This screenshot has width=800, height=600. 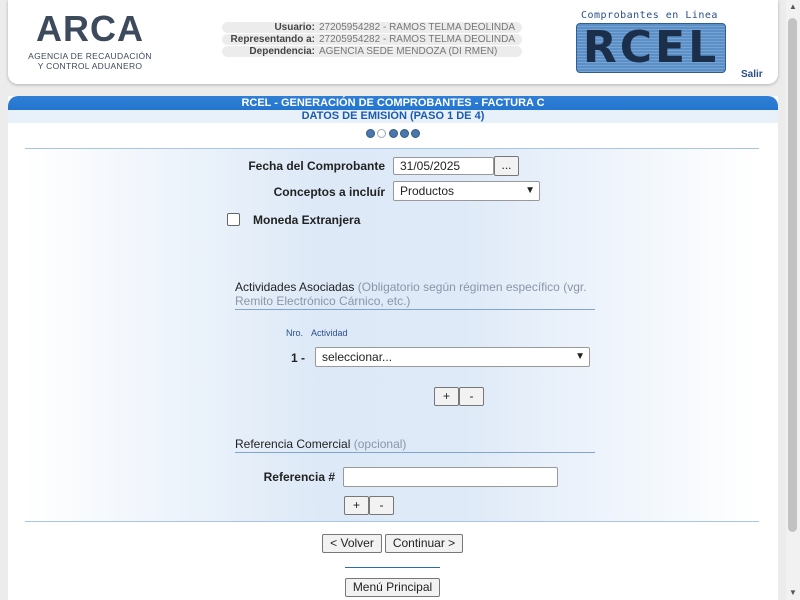 What do you see at coordinates (446, 396) in the screenshot?
I see `add-actividad-button: +` at bounding box center [446, 396].